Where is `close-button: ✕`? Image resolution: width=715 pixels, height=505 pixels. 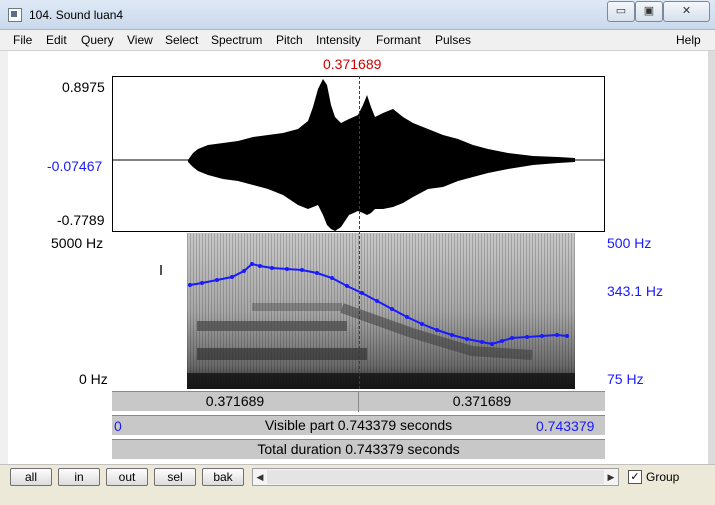 close-button: ✕ is located at coordinates (686, 11).